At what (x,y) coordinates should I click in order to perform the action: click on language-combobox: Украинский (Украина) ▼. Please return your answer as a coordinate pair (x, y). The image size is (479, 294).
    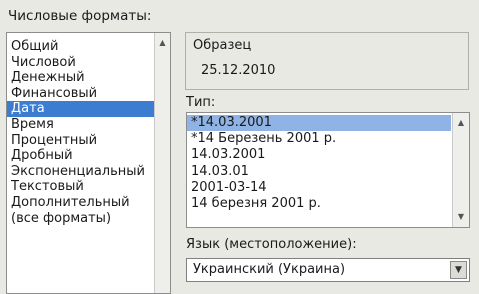
    Looking at the image, I should click on (328, 270).